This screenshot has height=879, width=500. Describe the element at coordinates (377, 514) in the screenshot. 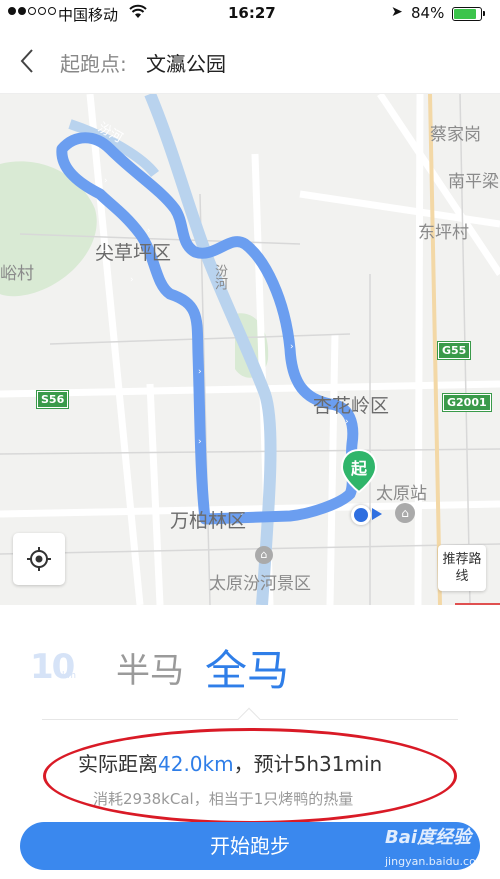

I see `heading-arrow-icon` at that location.